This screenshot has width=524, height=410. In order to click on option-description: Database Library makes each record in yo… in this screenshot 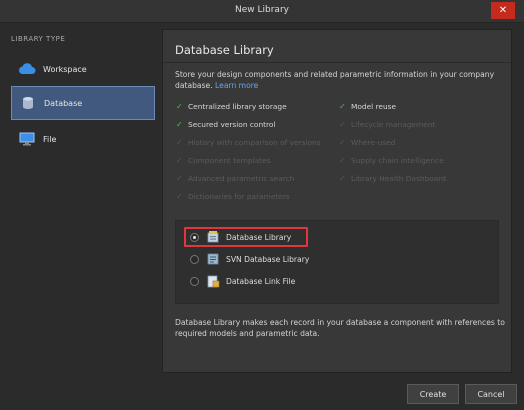, I will do `click(340, 328)`.